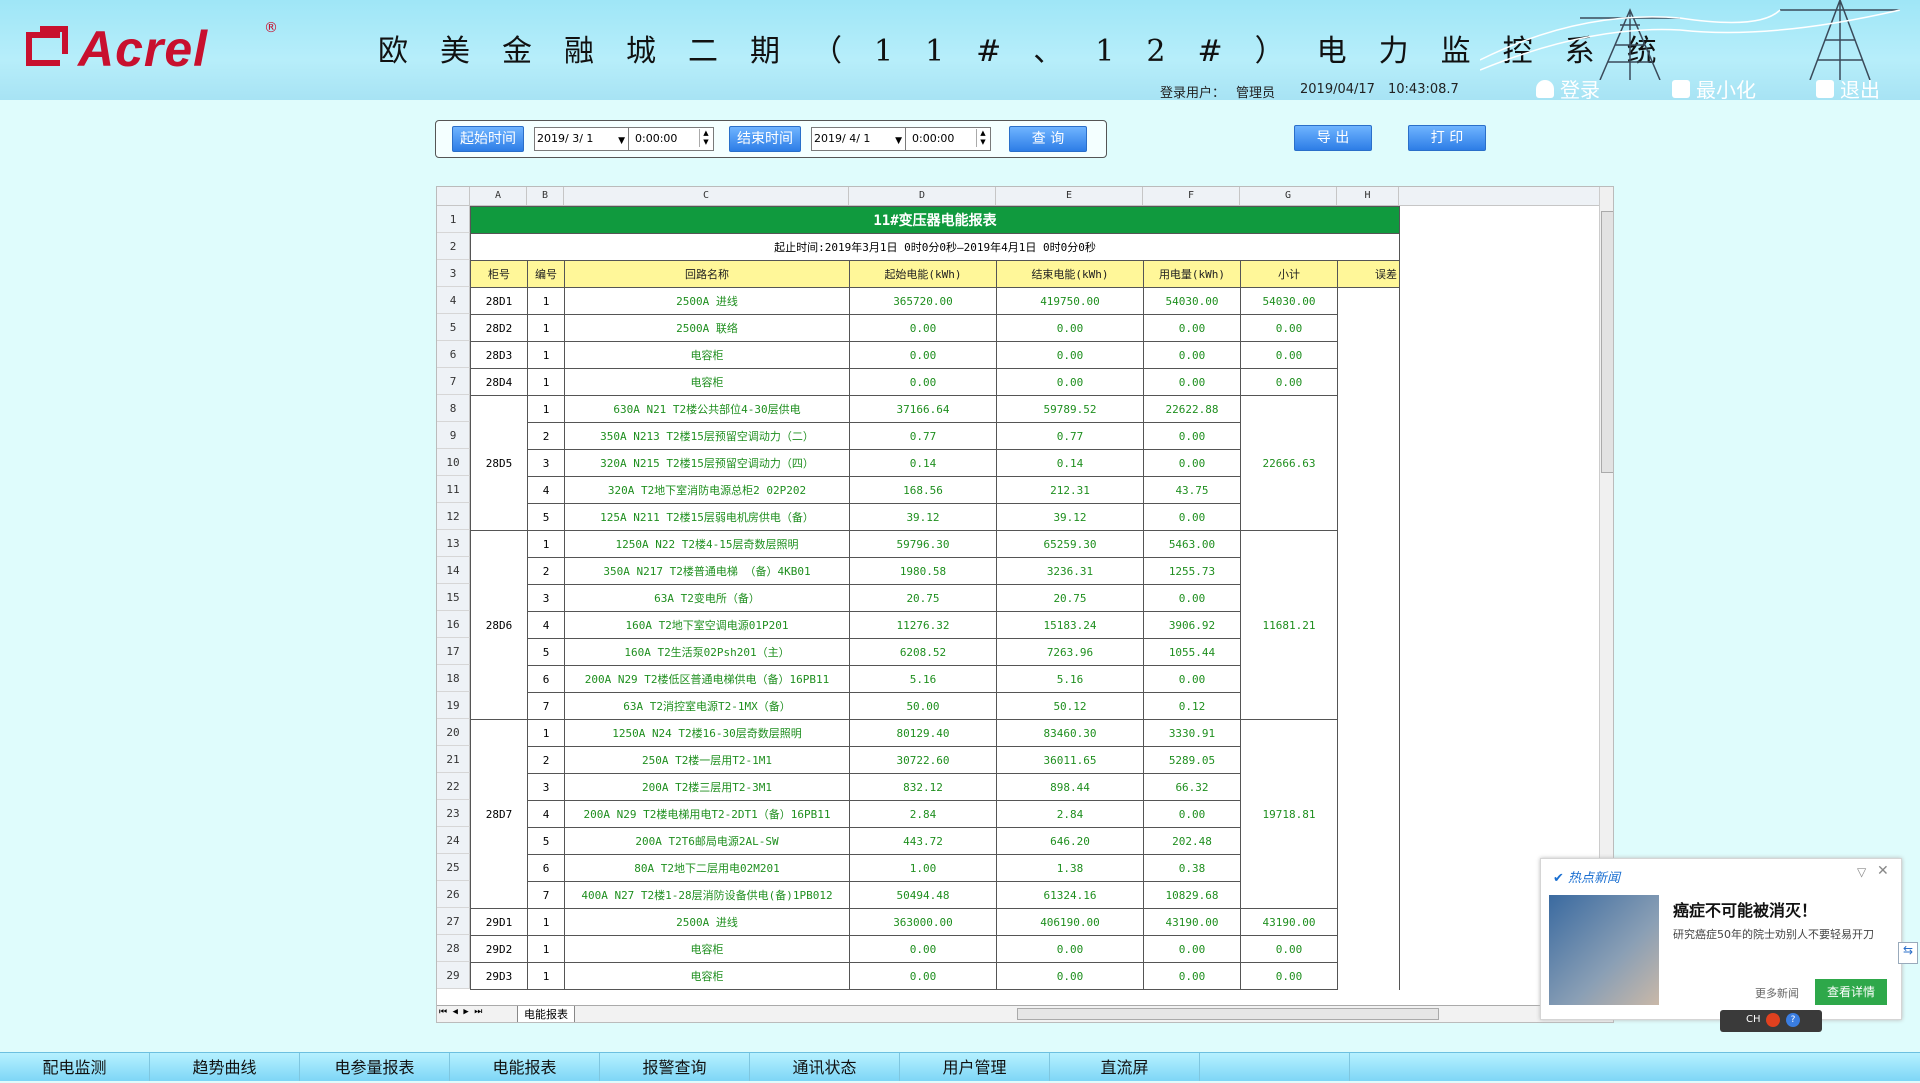  What do you see at coordinates (707, 625) in the screenshot?
I see `circuit-name: 160A T2地下室空调电源01P201` at bounding box center [707, 625].